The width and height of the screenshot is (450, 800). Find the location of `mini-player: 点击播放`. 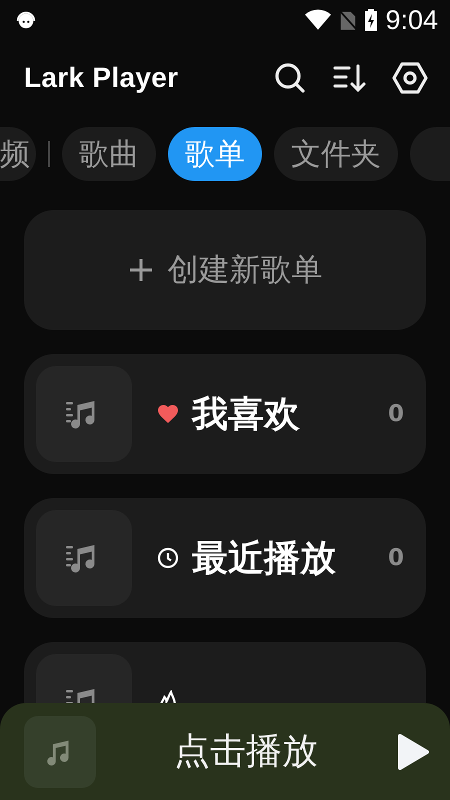

mini-player: 点击播放 is located at coordinates (225, 751).